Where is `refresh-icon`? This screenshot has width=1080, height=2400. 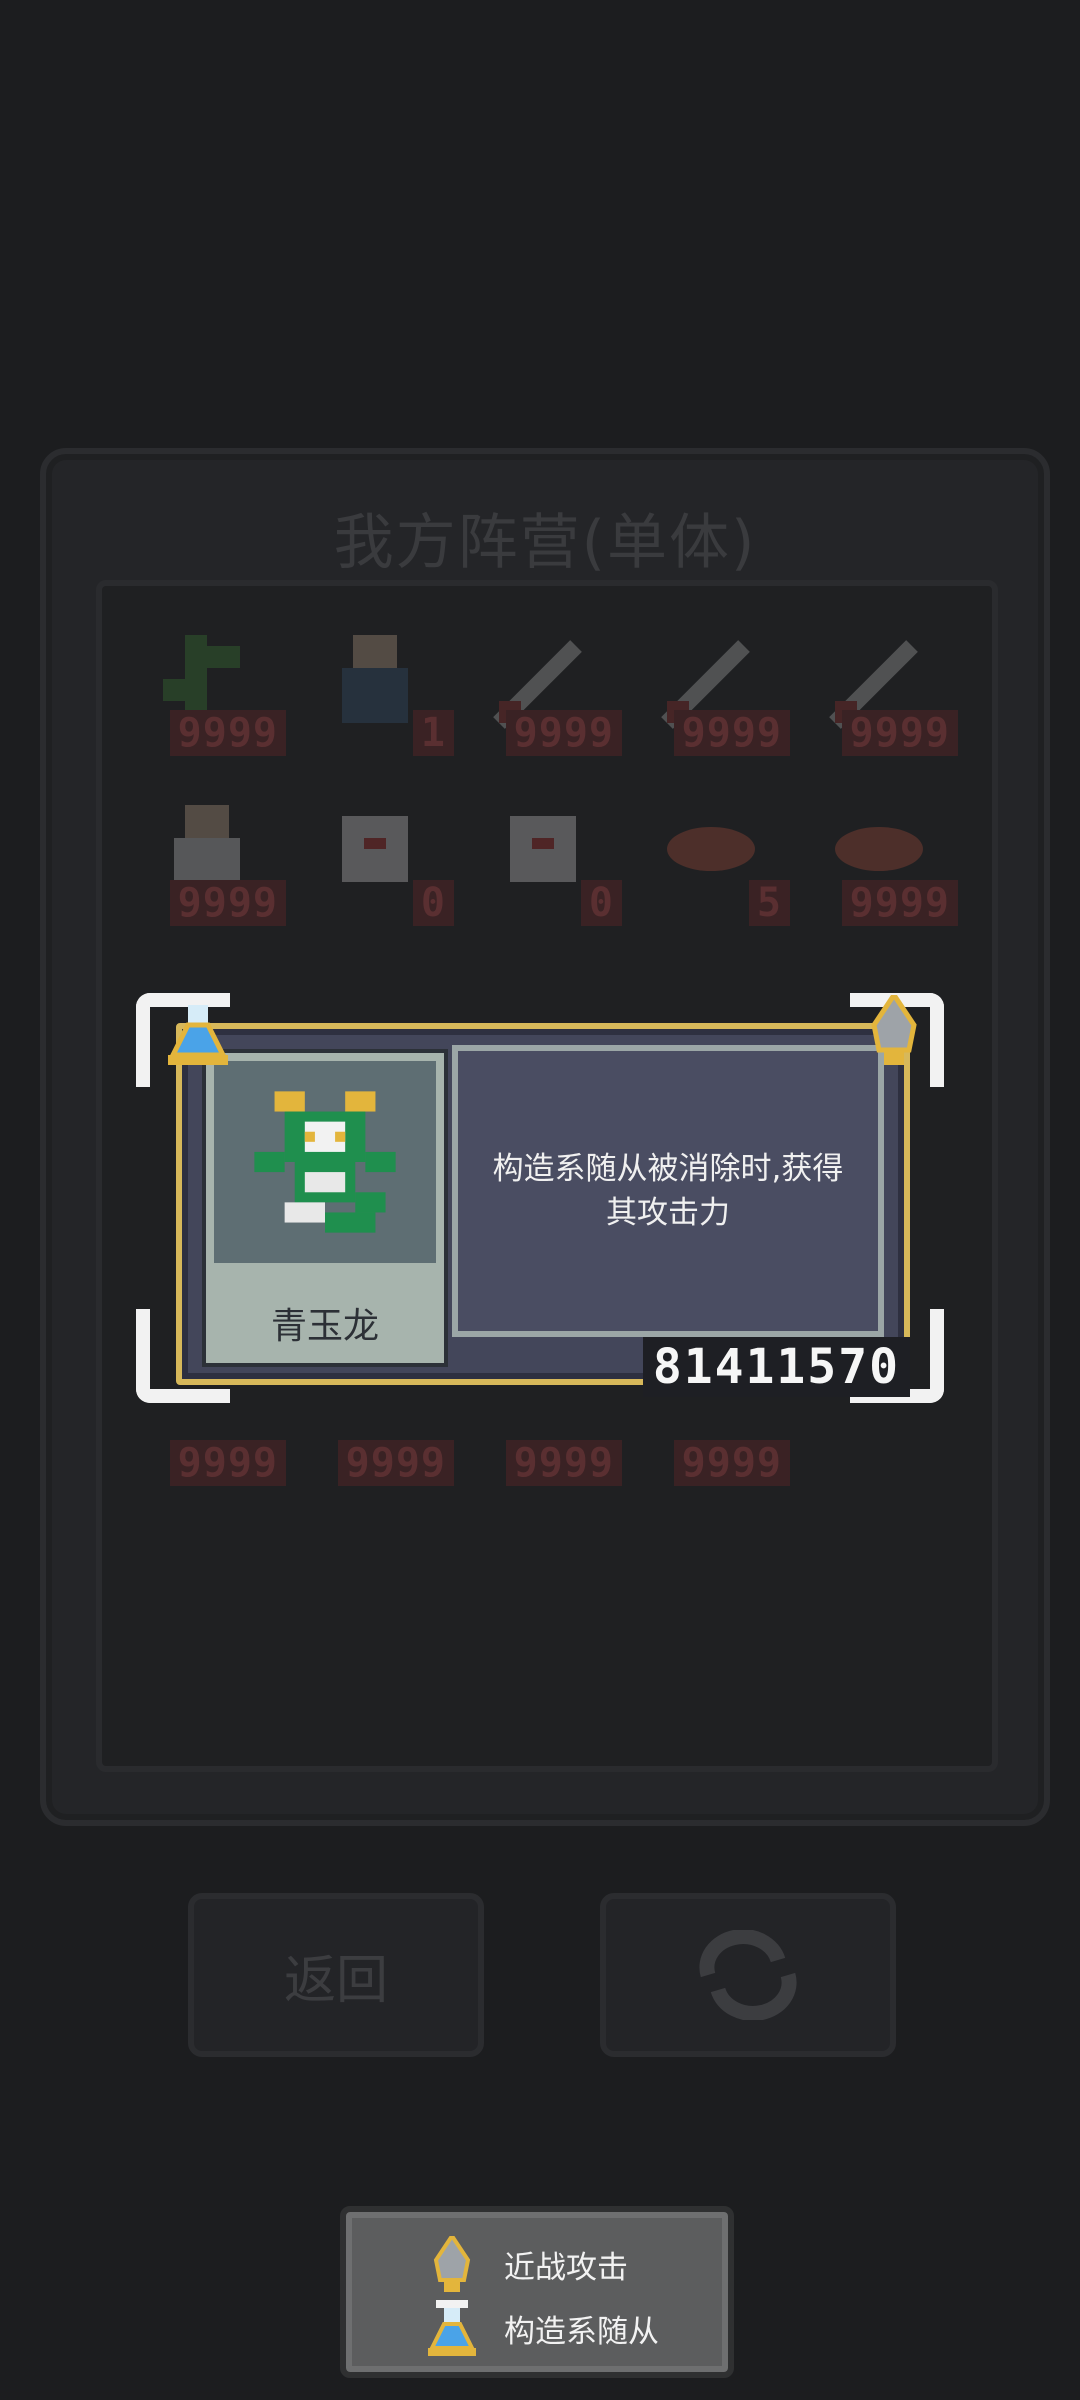
refresh-icon is located at coordinates (748, 1975).